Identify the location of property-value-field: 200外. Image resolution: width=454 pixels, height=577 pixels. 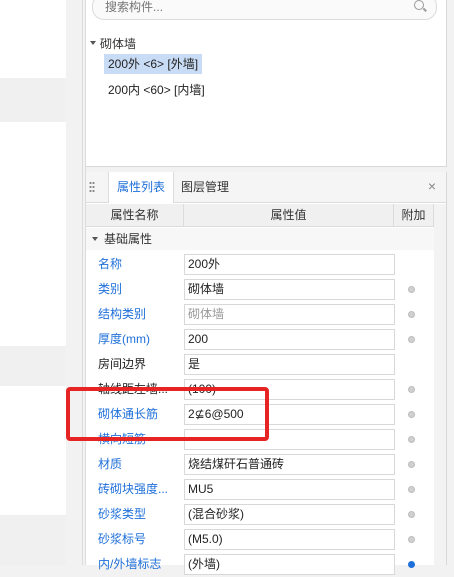
(289, 264).